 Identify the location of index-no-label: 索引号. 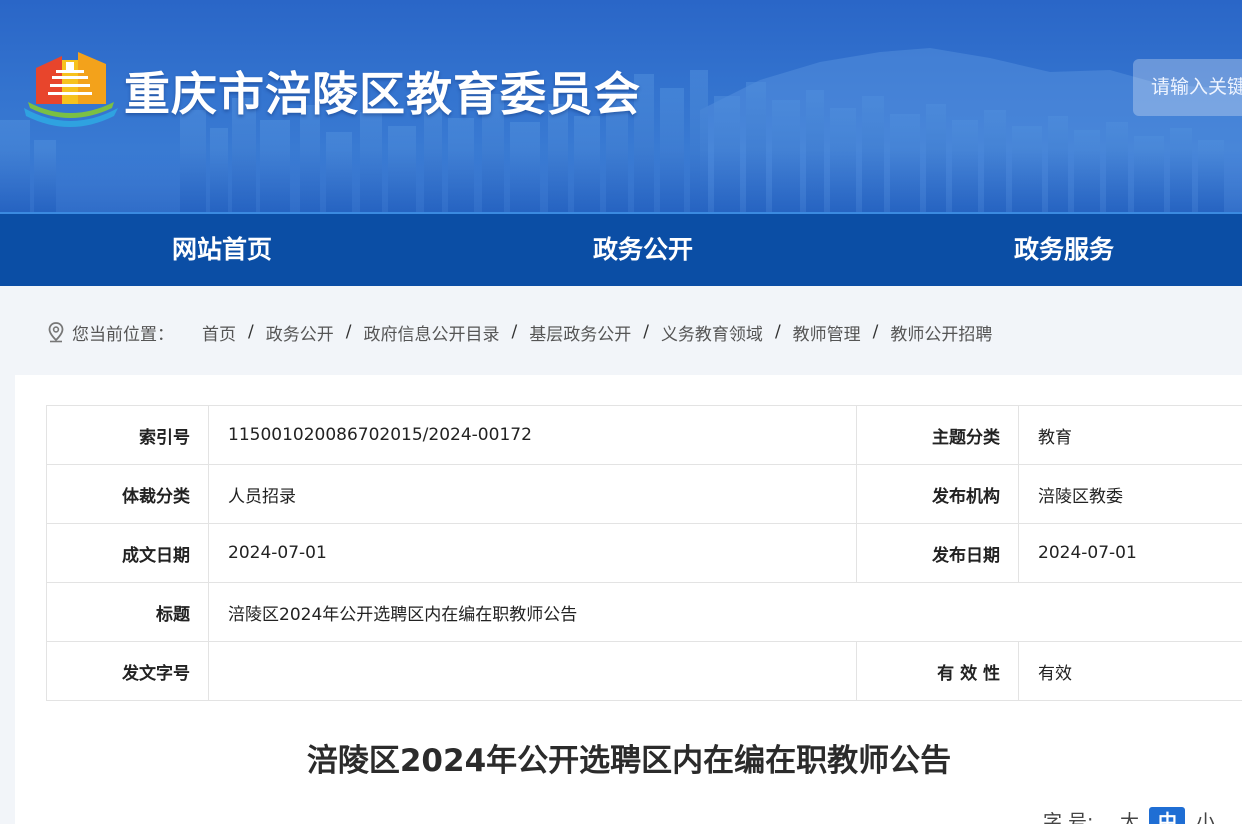
(127, 435).